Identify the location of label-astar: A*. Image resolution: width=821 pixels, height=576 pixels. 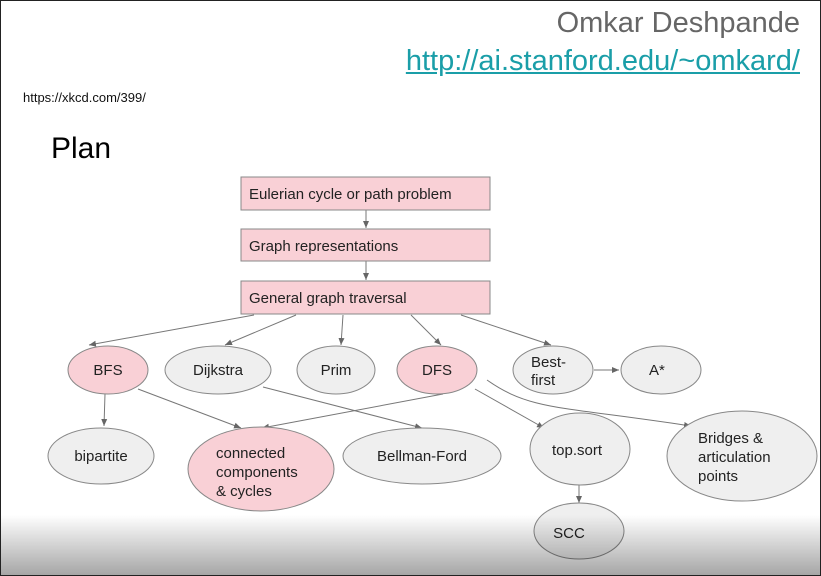
(657, 370).